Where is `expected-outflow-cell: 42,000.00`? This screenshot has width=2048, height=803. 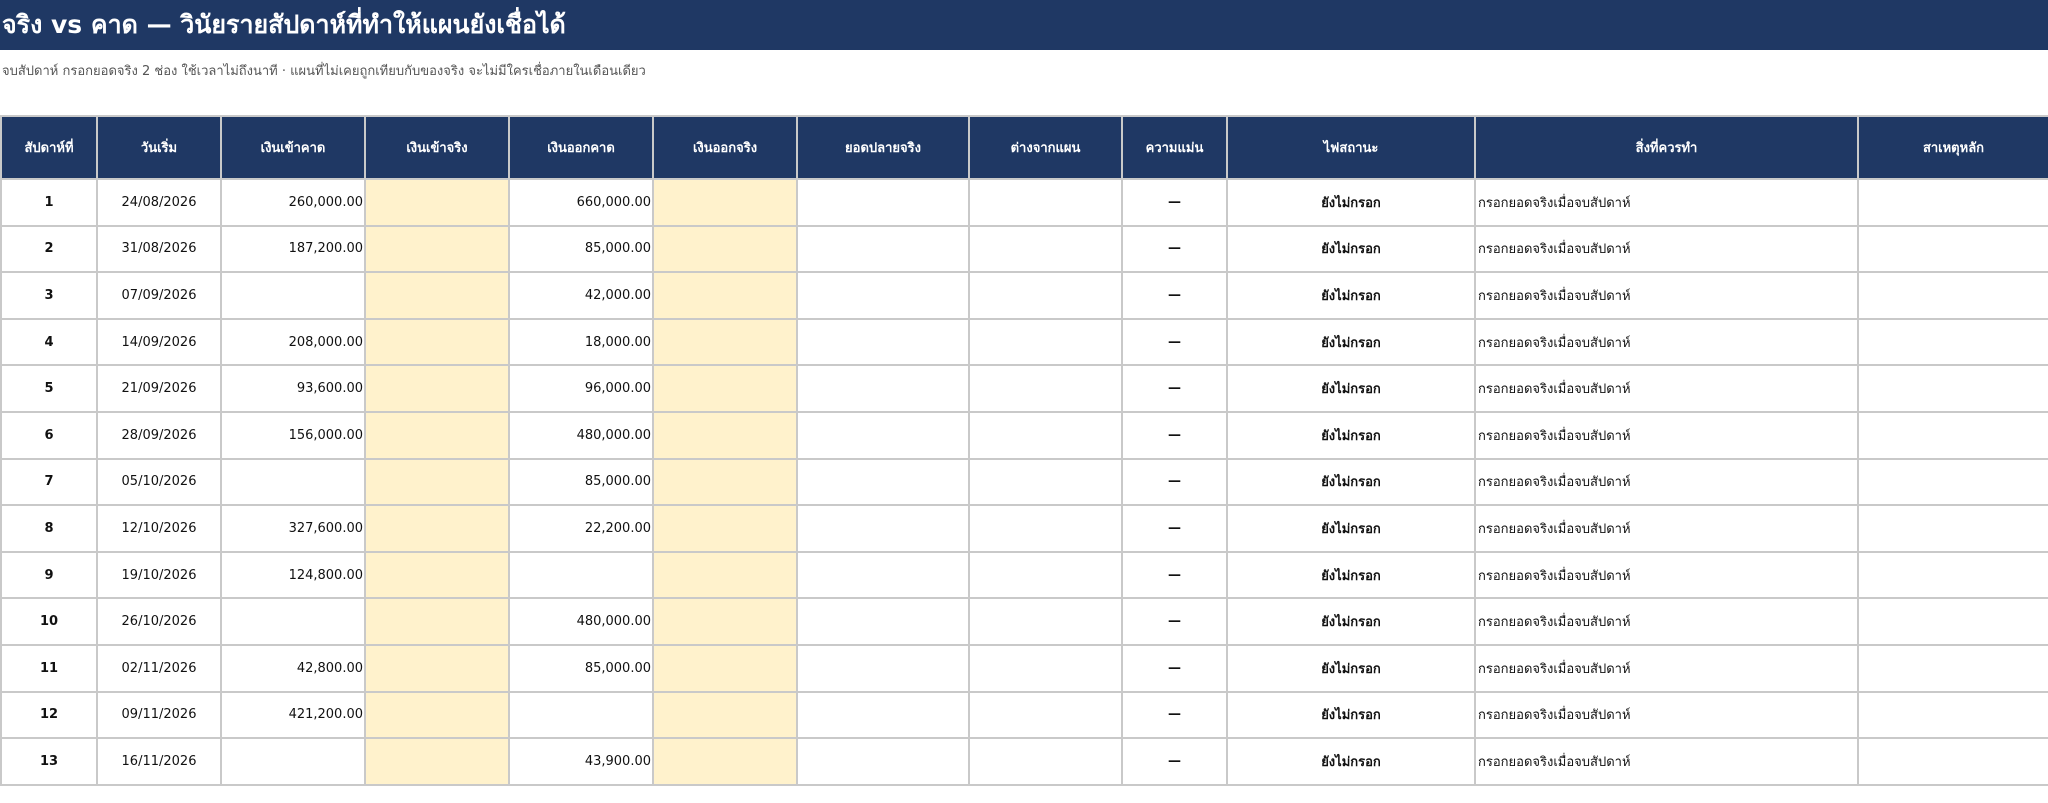
expected-outflow-cell: 42,000.00 is located at coordinates (581, 295).